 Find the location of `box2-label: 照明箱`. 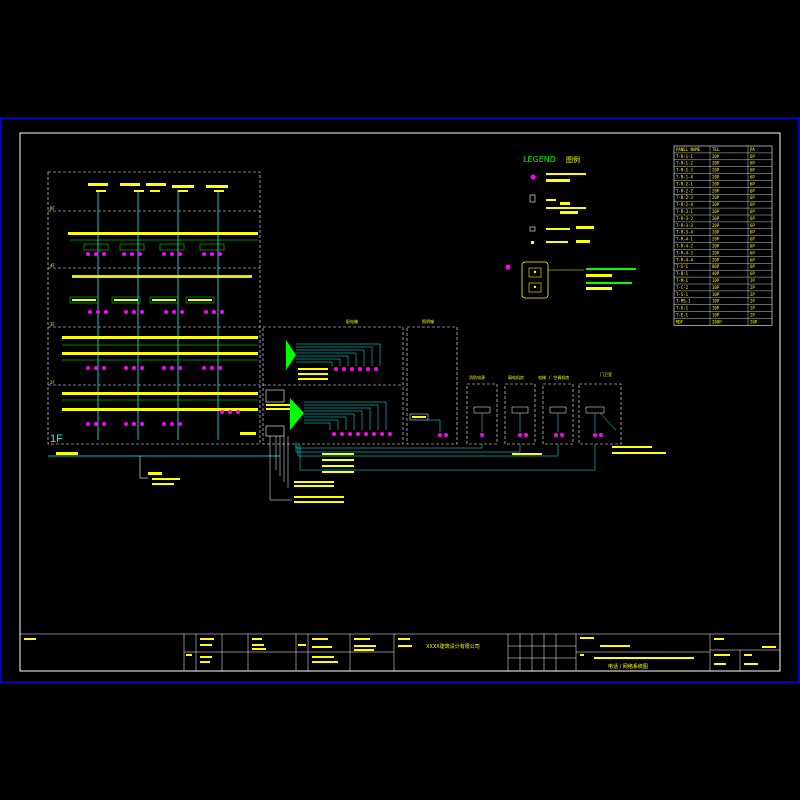

box2-label: 照明箱 is located at coordinates (428, 321).